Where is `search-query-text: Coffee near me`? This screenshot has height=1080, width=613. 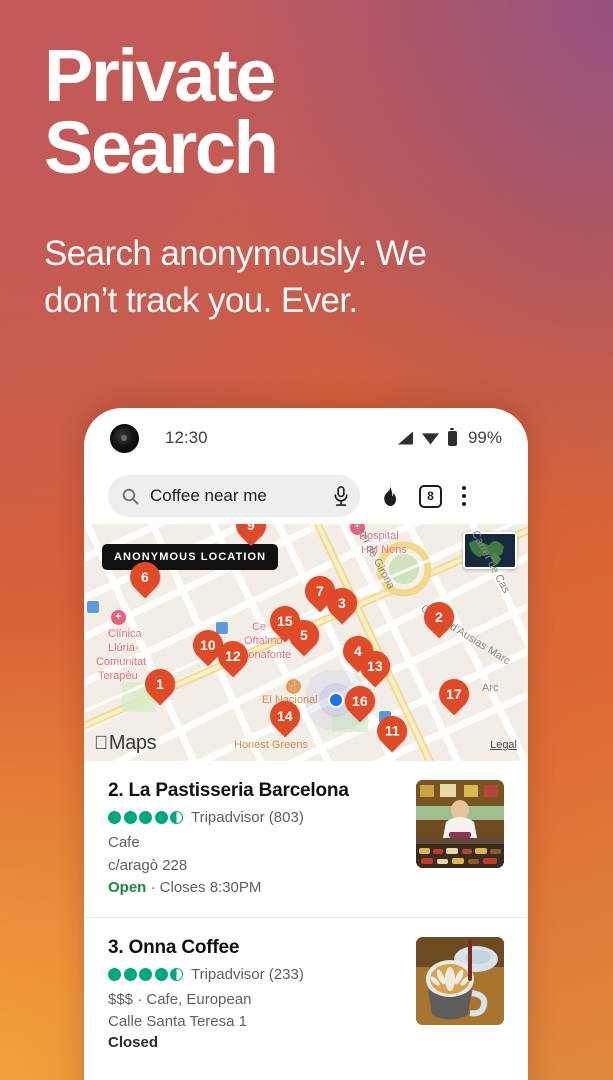 search-query-text: Coffee near me is located at coordinates (208, 495).